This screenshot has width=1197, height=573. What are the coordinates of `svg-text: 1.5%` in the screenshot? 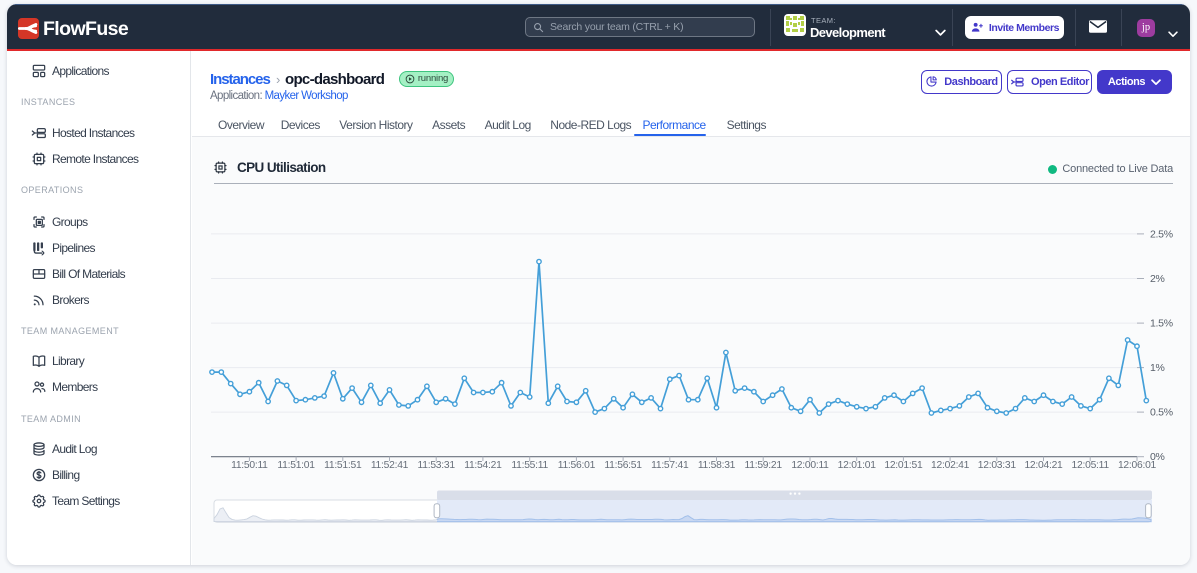 It's located at (1161, 324).